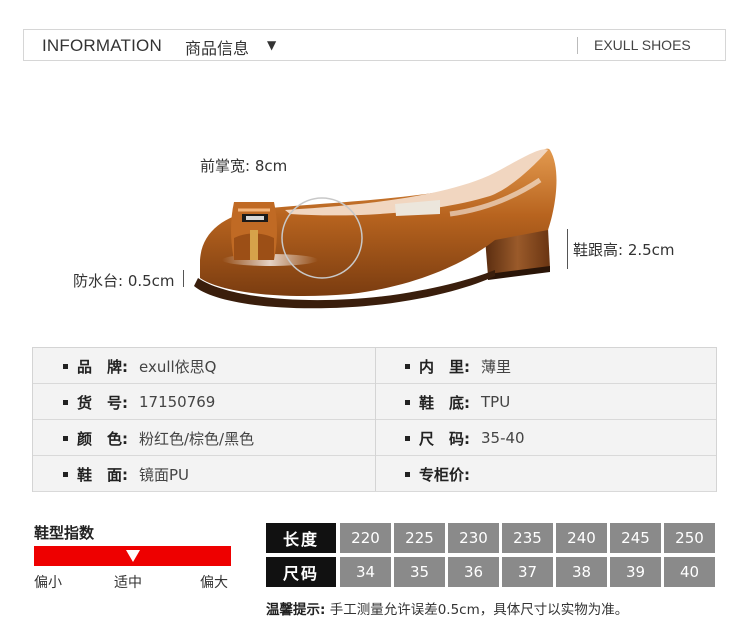 Image resolution: width=750 pixels, height=642 pixels. I want to click on brand-name: EXULL SHOES, so click(642, 45).